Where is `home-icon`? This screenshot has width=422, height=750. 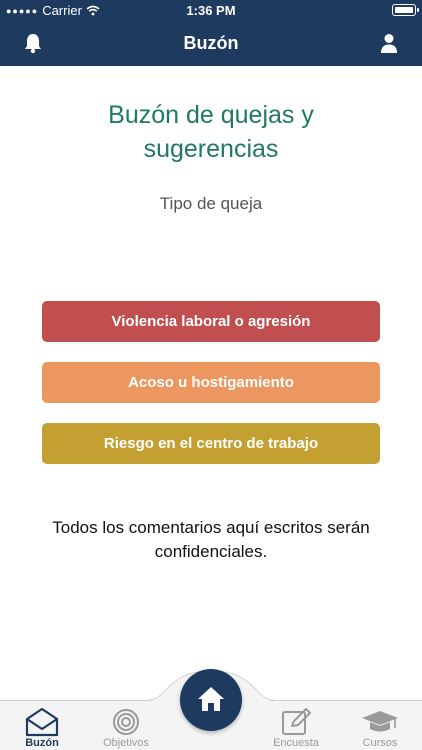
home-icon is located at coordinates (211, 699).